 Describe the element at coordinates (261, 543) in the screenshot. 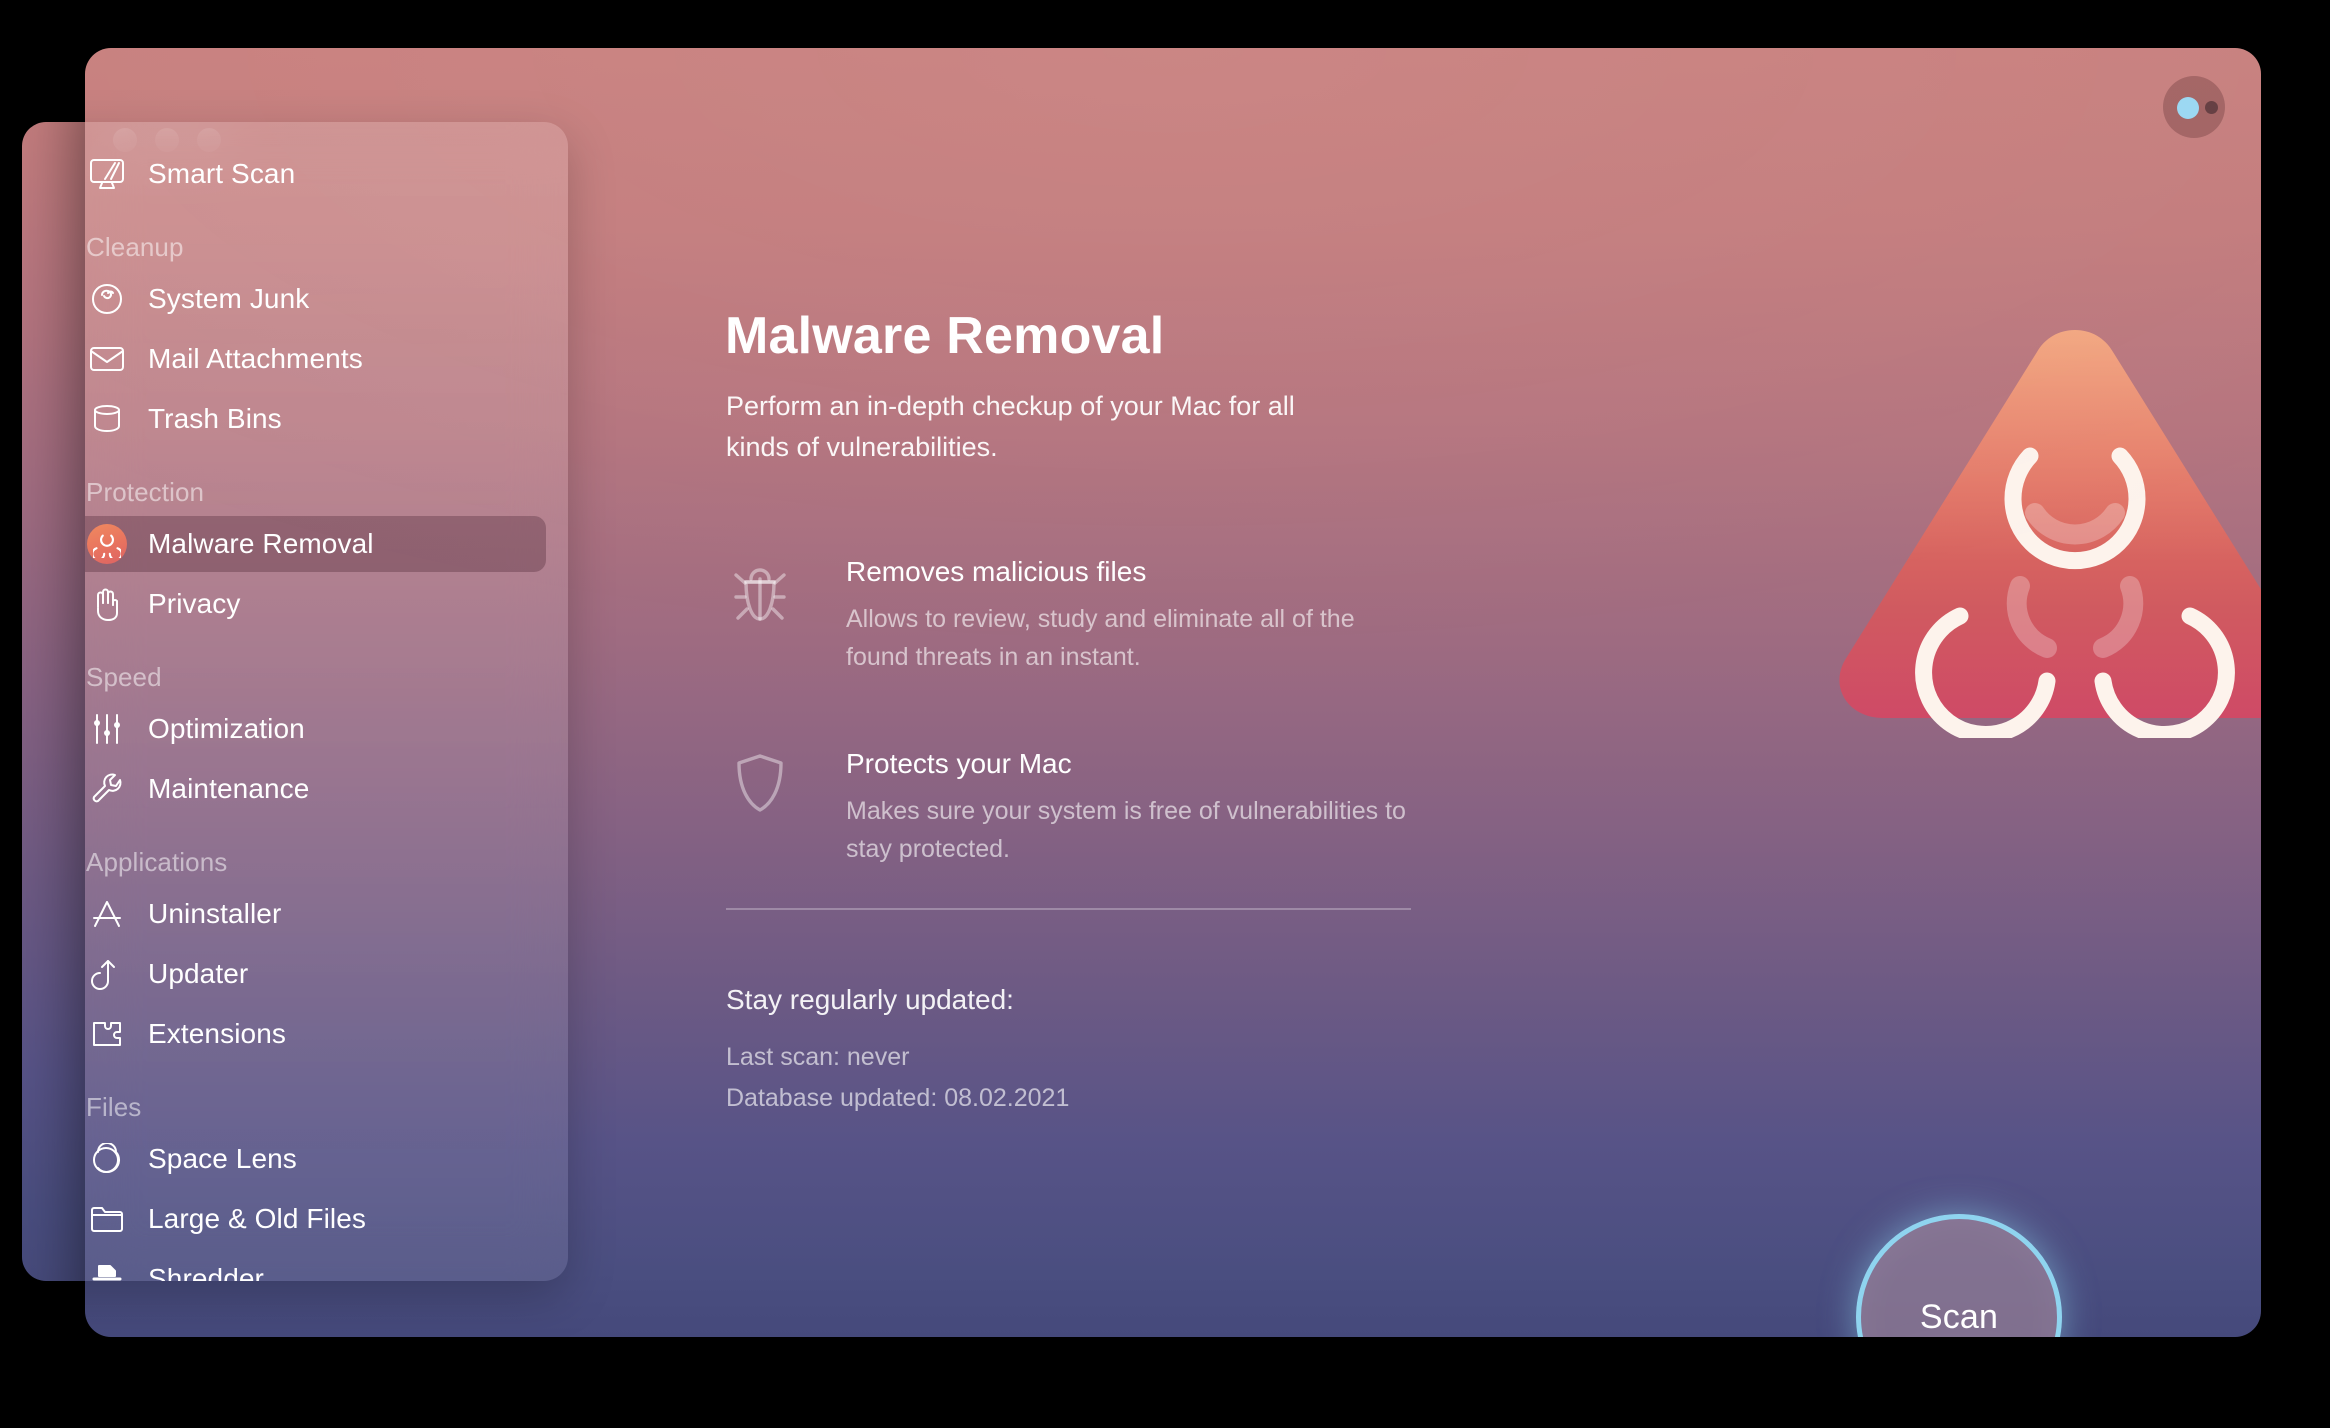

I see `sidebar-item-label: Malware Removal` at that location.